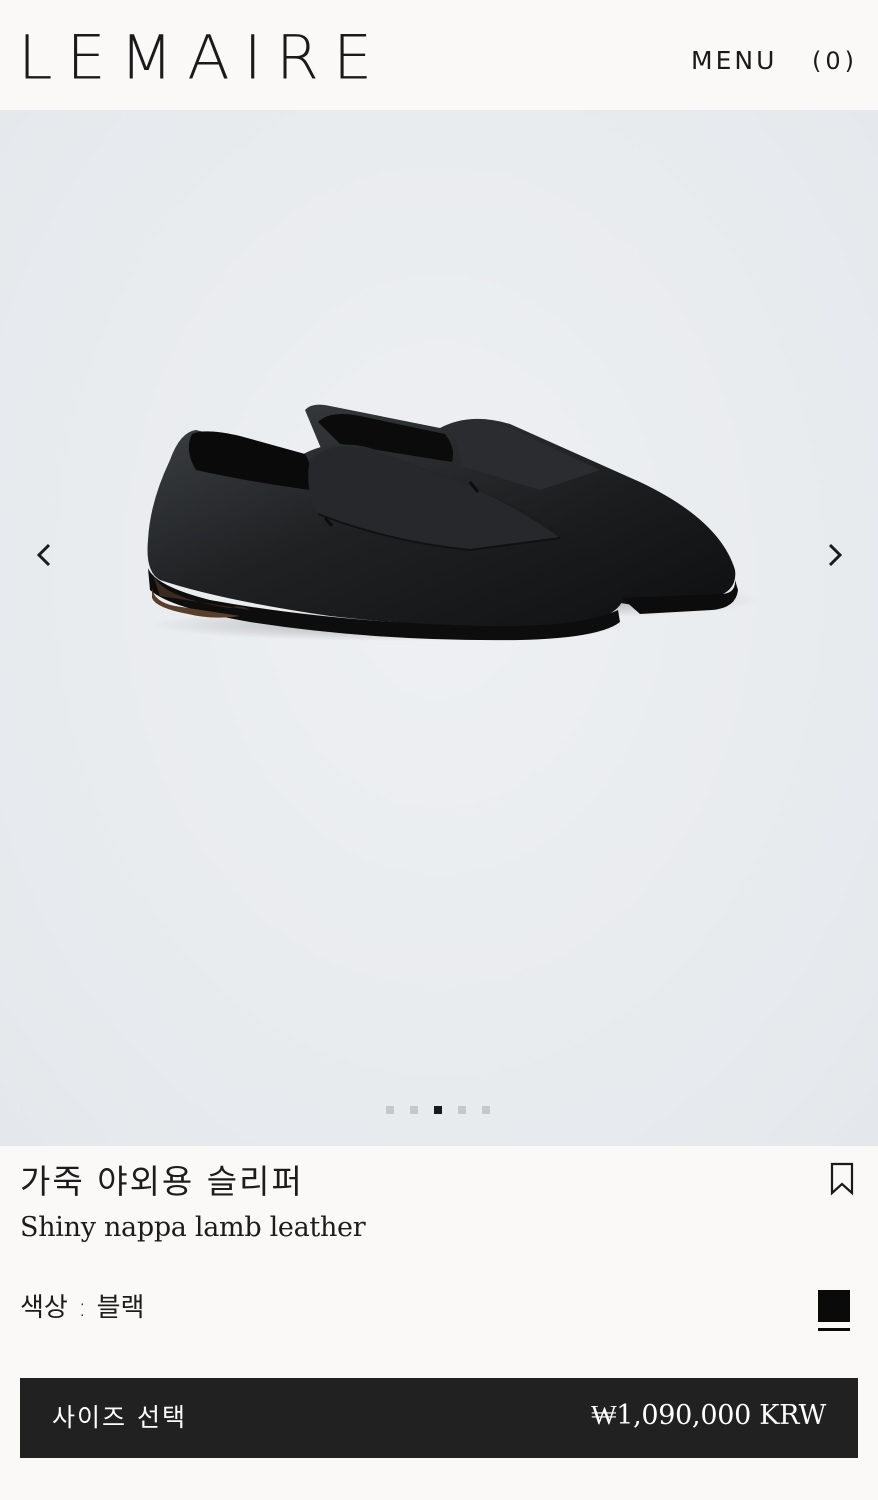 The image size is (878, 1500). I want to click on previous-image-button, so click(44, 555).